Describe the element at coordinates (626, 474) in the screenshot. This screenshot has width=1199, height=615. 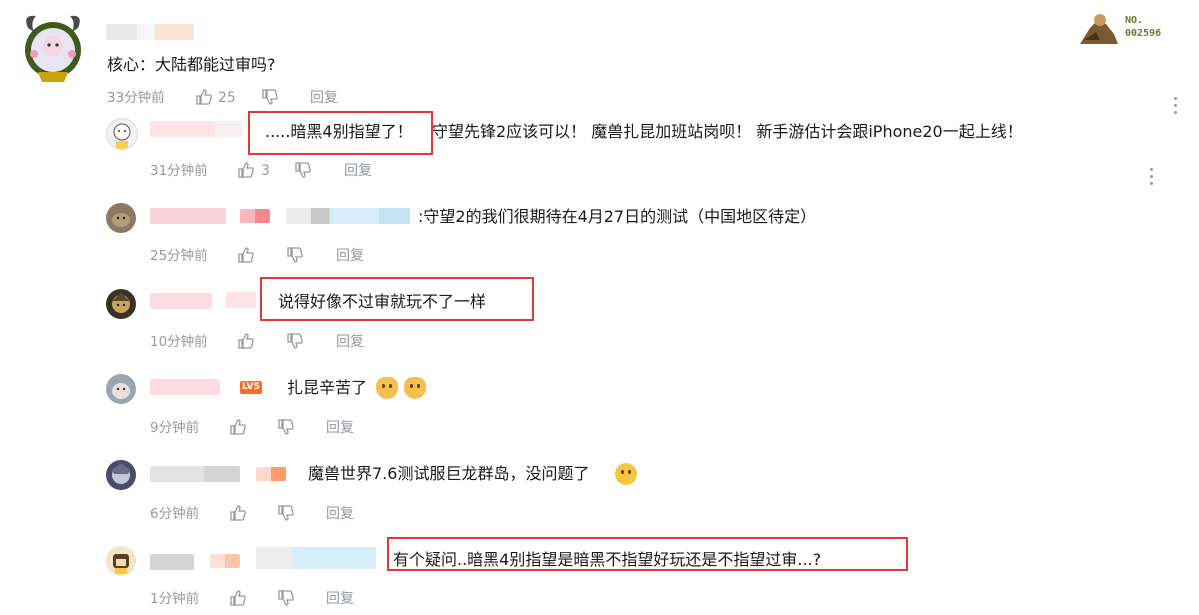
I see `thinking-emoji-icon` at that location.